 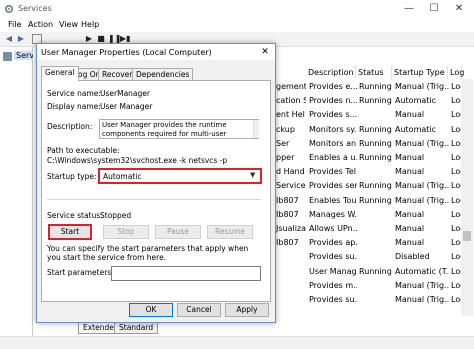 What do you see at coordinates (456, 72) in the screenshot?
I see `column-header-log-on-as: Log` at bounding box center [456, 72].